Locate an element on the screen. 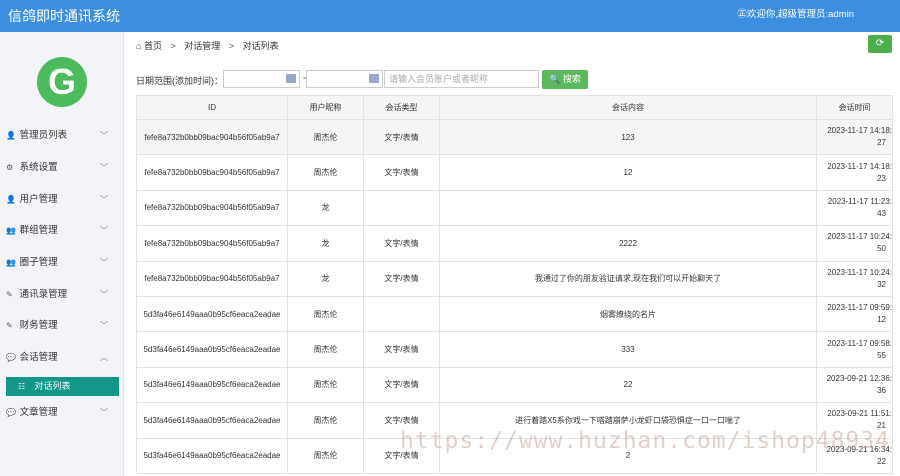 The width and height of the screenshot is (900, 476). sidebar-item-system-settings: ⚙ 系统设置 ﹀ is located at coordinates (62, 168).